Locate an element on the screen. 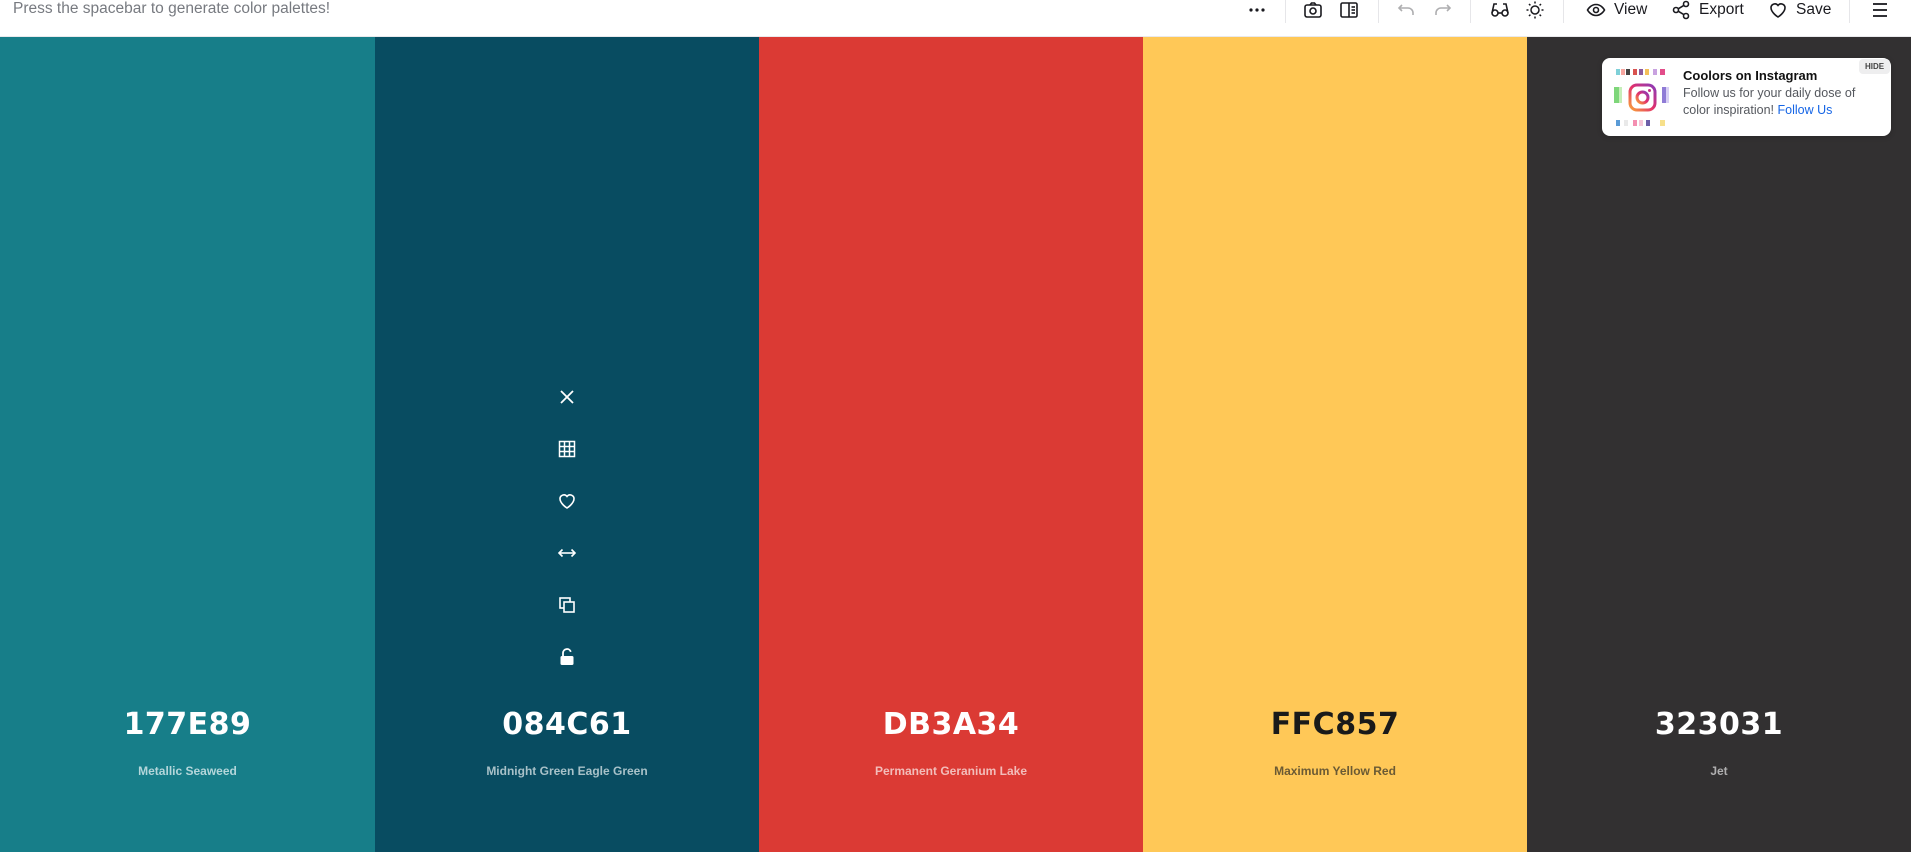 This screenshot has height=852, width=1911. screenshot-button is located at coordinates (1313, 10).